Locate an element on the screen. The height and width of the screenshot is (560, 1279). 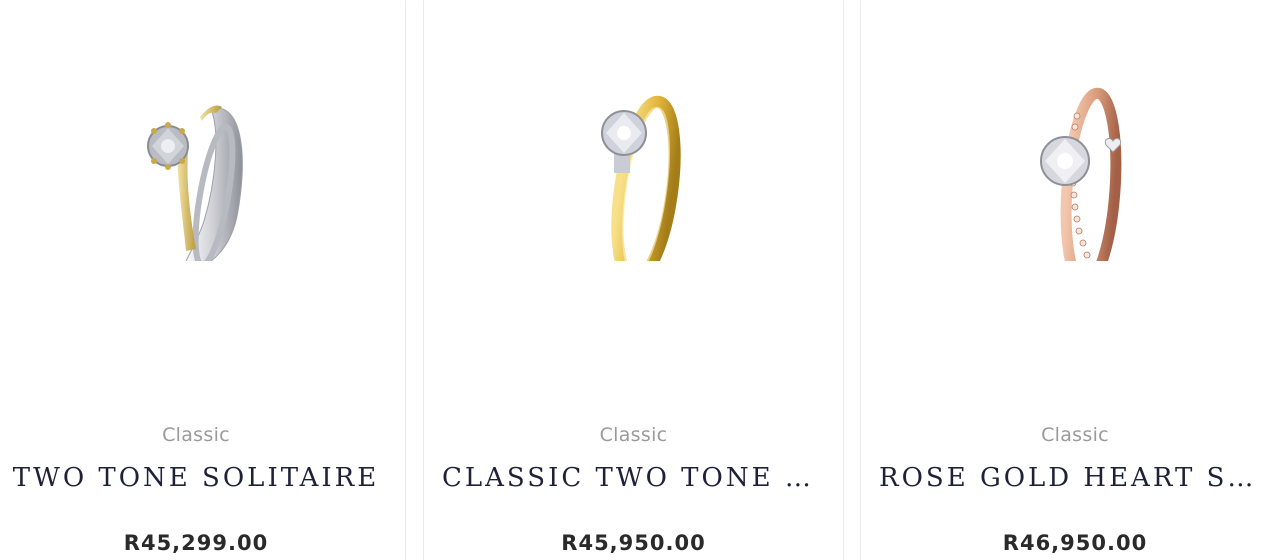
product-price: R45,950.00 is located at coordinates (633, 543).